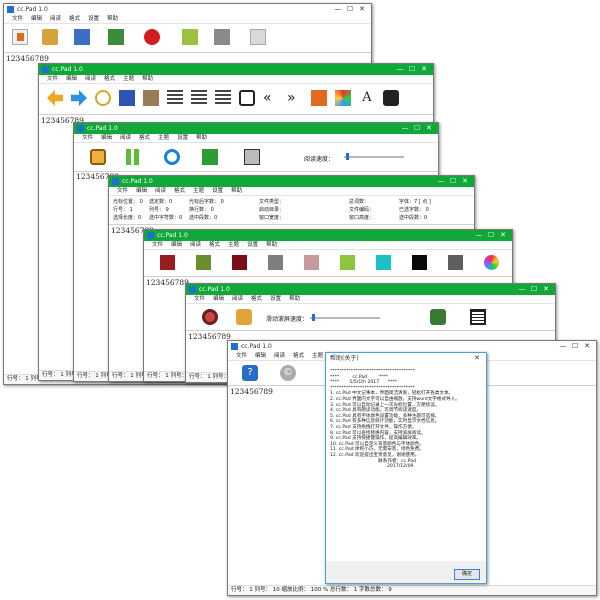  Describe the element at coordinates (103, 98) in the screenshot. I see `cut-icon` at that location.